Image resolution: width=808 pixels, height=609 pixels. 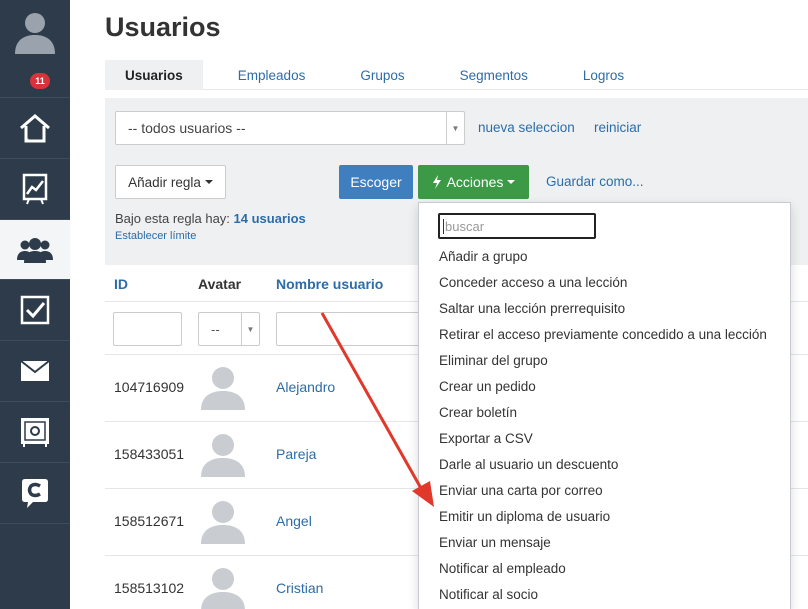 I want to click on menu-item-notify-employee: Notificar al empleado, so click(x=502, y=568).